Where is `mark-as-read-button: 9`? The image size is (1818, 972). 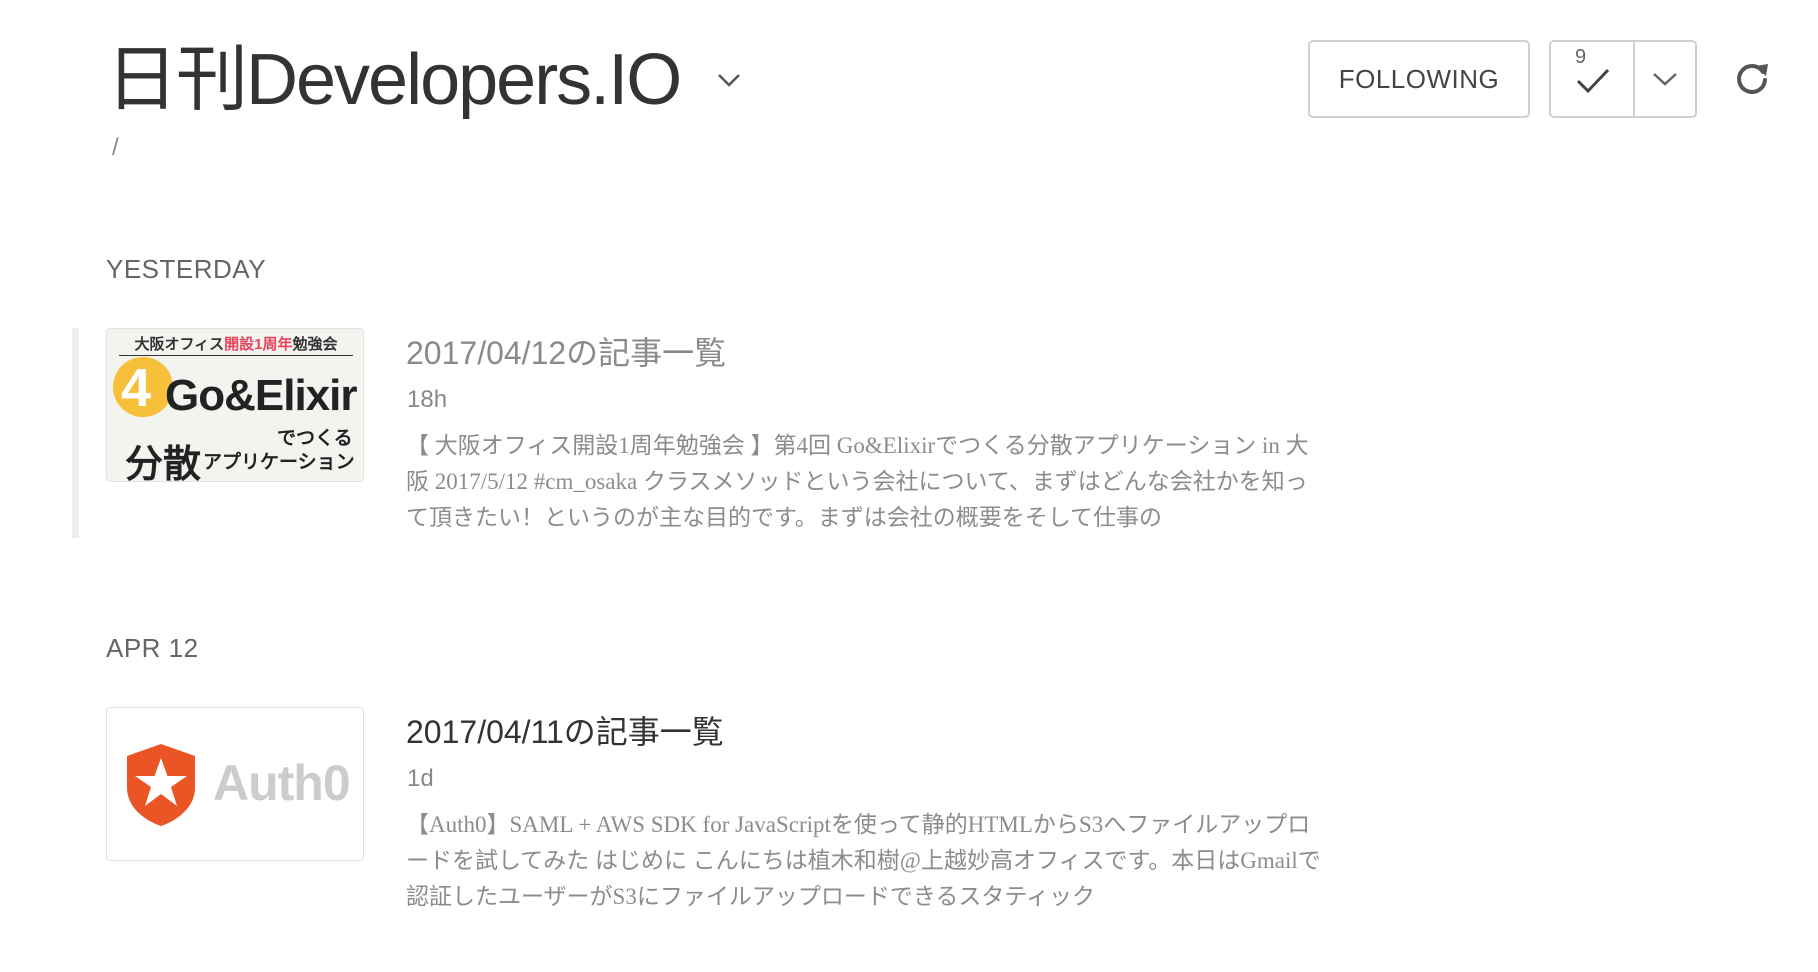 mark-as-read-button: 9 is located at coordinates (1593, 79).